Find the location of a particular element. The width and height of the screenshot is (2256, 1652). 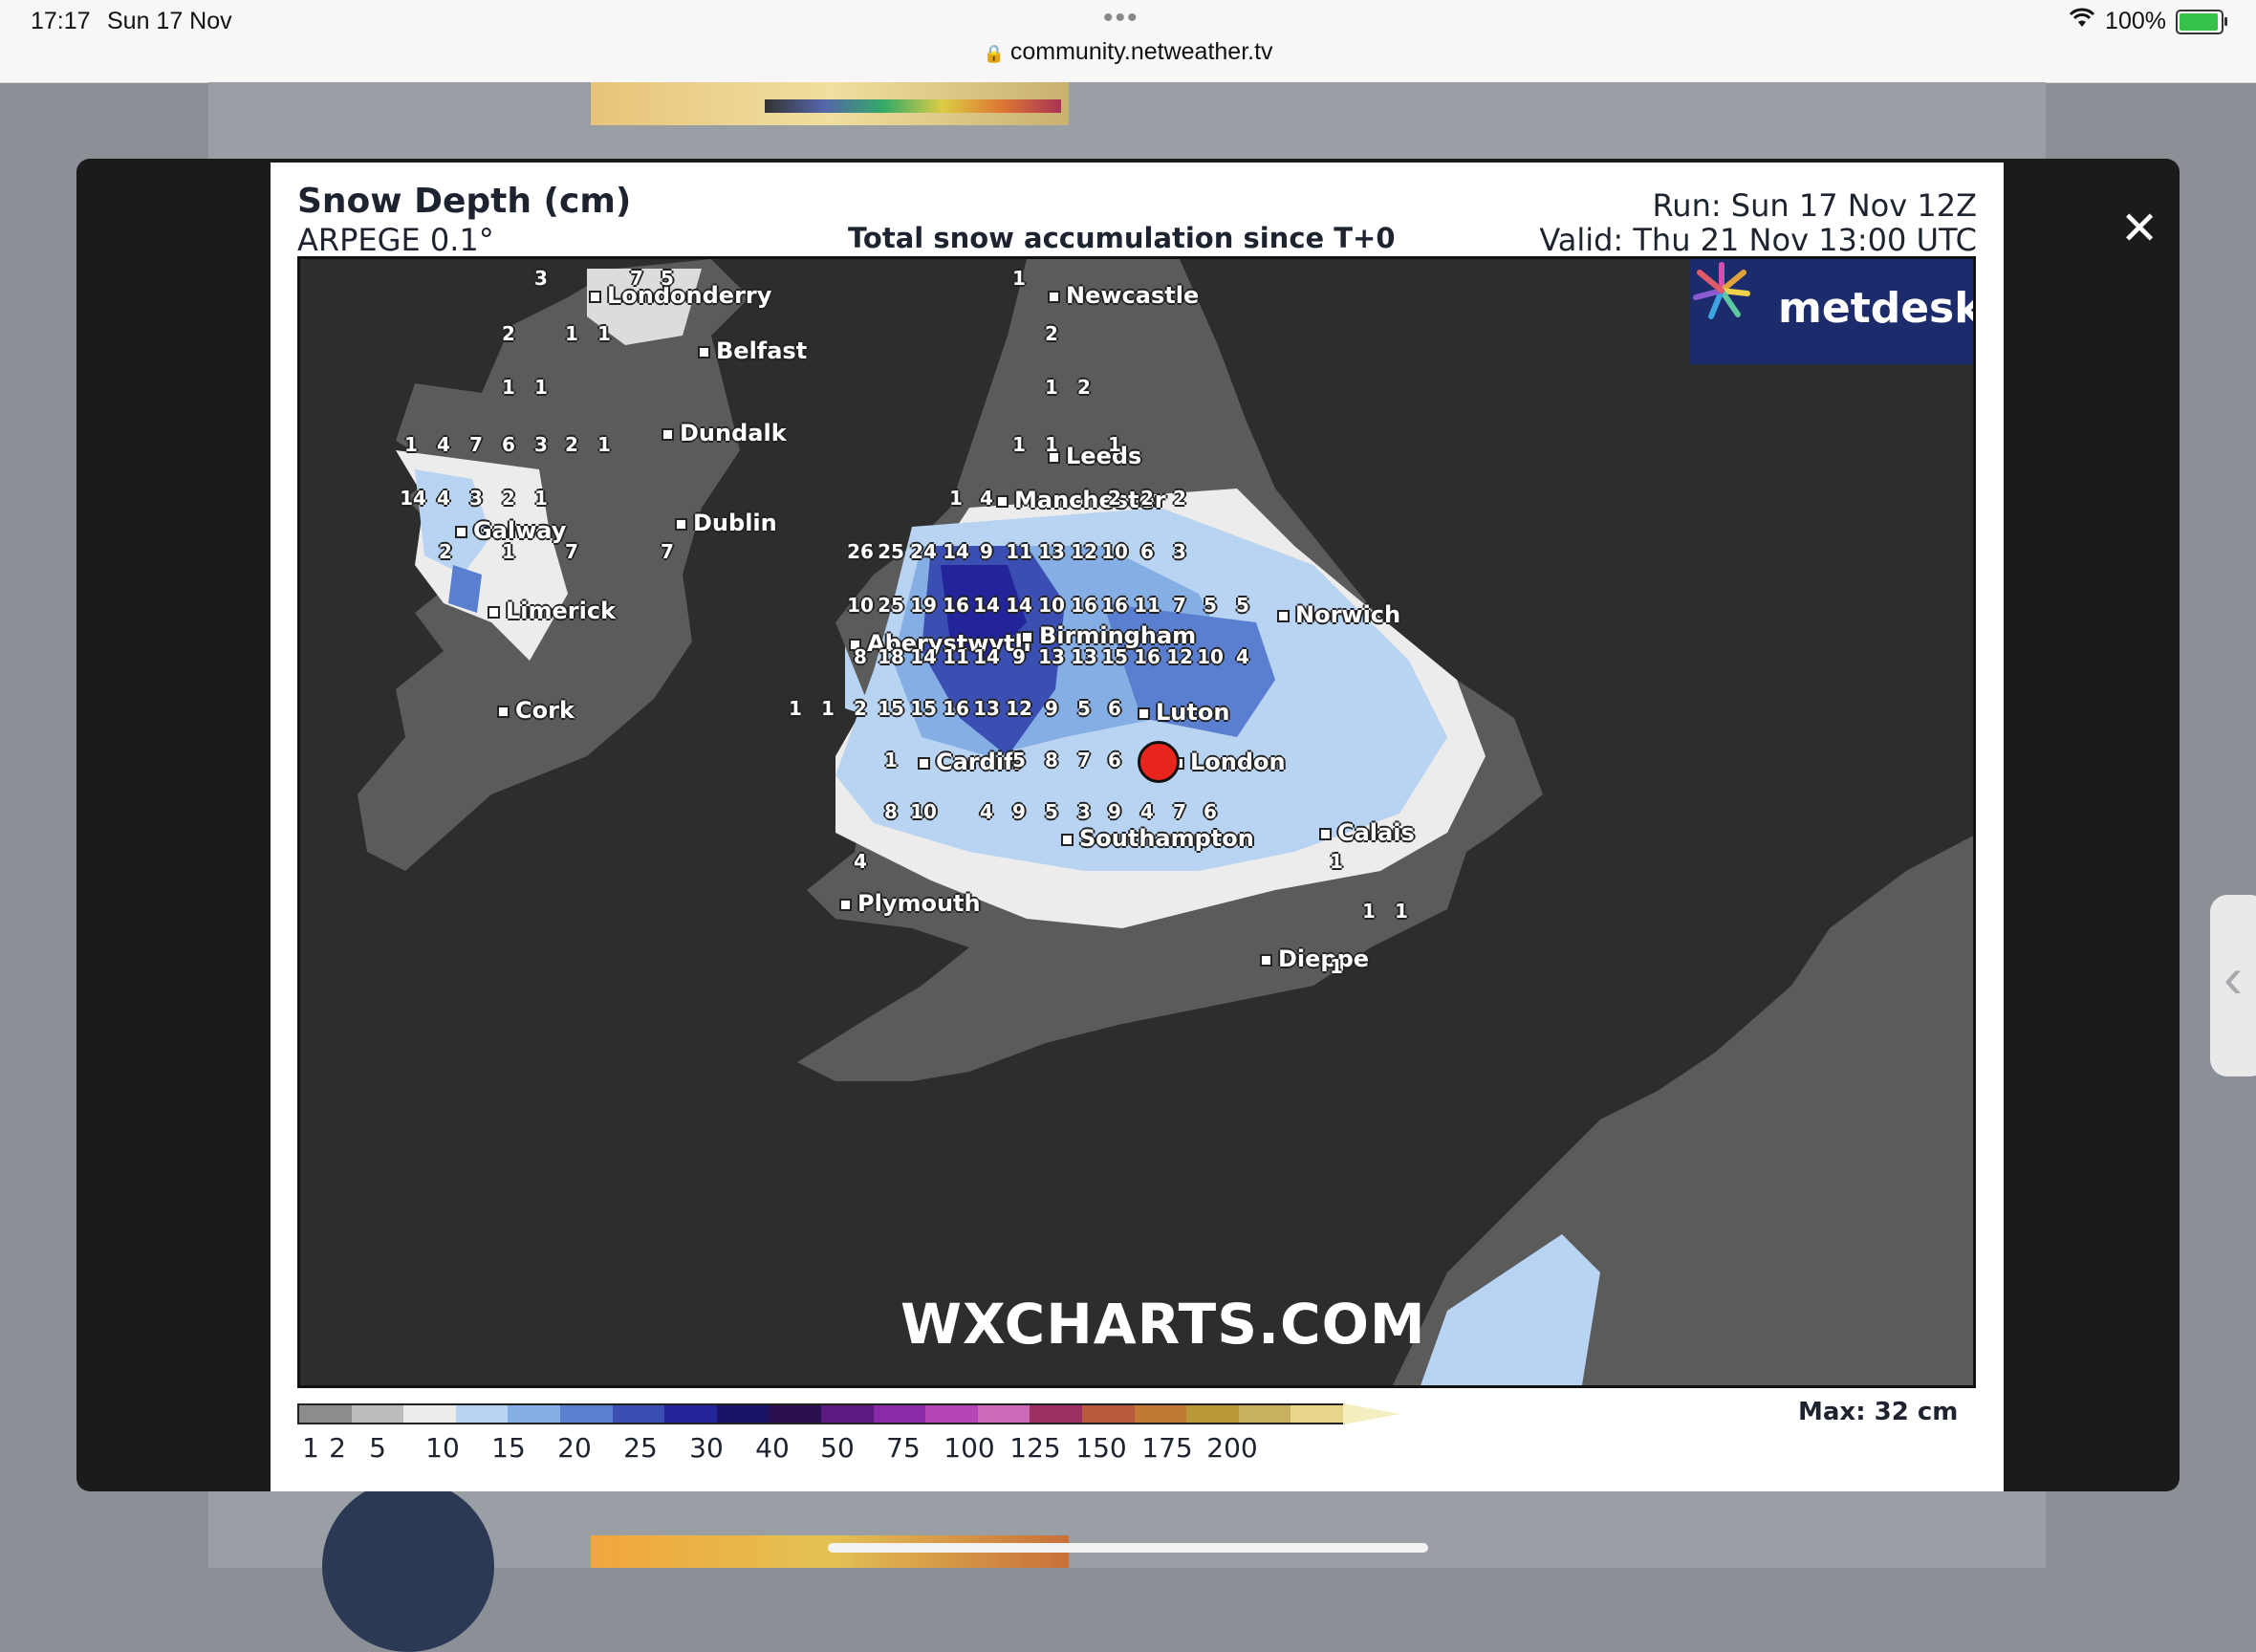

lock-icon: 🔒 is located at coordinates (994, 53).